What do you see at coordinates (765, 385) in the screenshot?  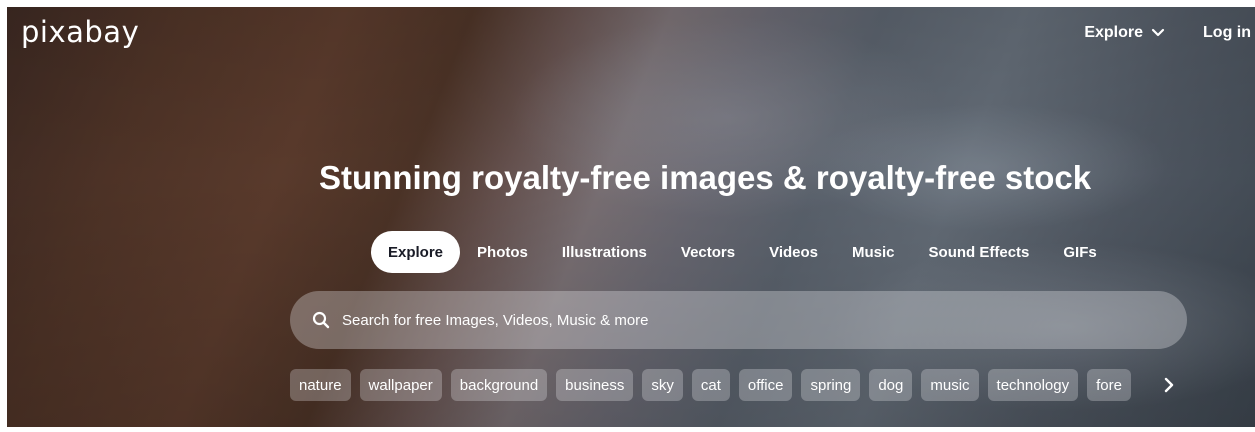 I see `tag-office: office` at bounding box center [765, 385].